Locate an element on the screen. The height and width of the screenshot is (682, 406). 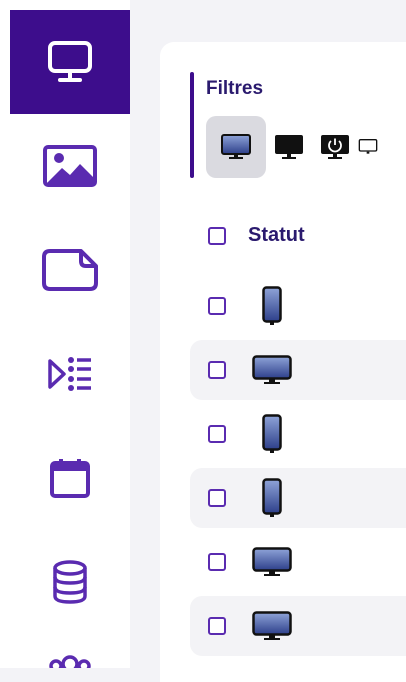
database-icon is located at coordinates (70, 582).